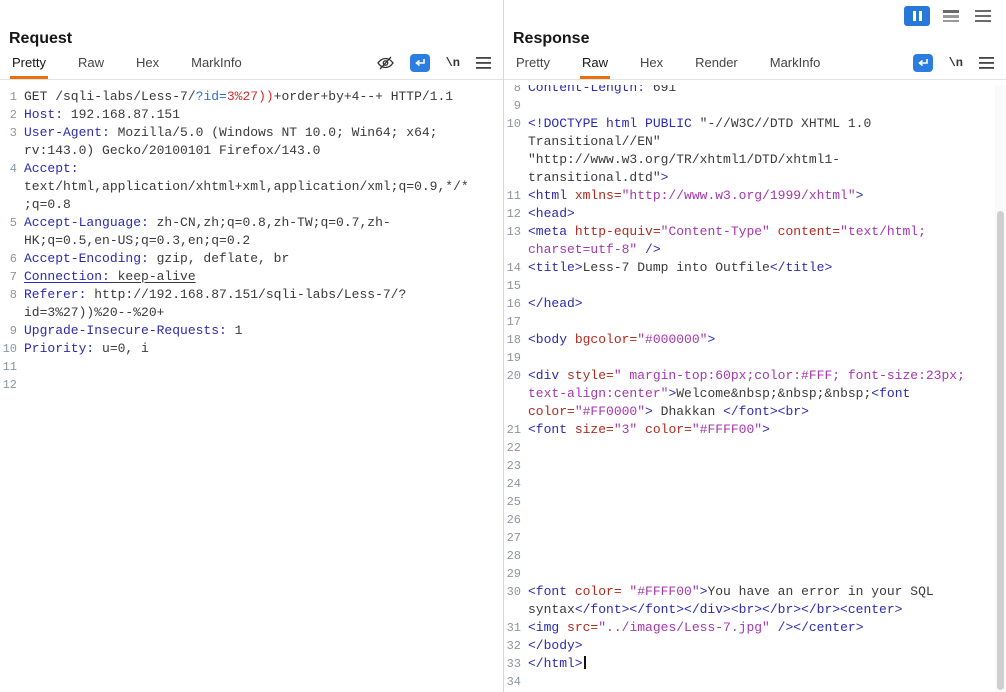 Image resolution: width=1006 pixels, height=692 pixels. I want to click on line-number: 22, so click(513, 448).